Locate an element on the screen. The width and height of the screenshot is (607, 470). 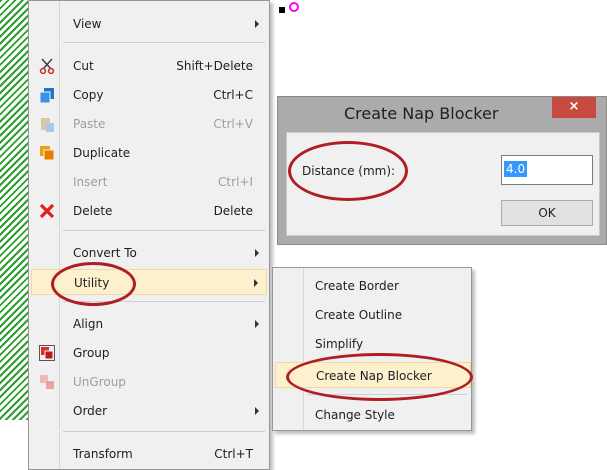
dialog-titlebar: Create Nap Blocker × is located at coordinates (442, 114).